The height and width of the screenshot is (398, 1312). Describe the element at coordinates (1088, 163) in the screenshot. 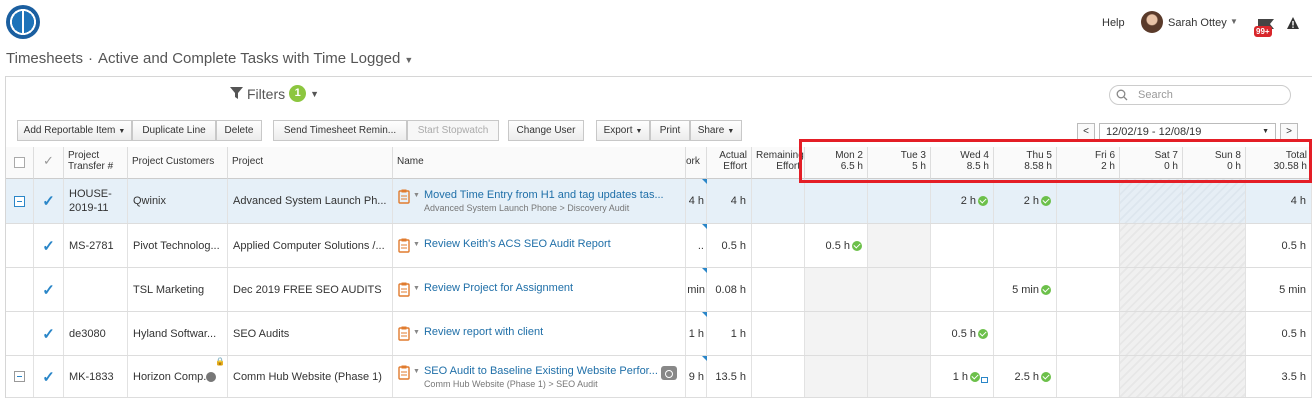

I see `col-day-fri: Fri 62 h` at that location.